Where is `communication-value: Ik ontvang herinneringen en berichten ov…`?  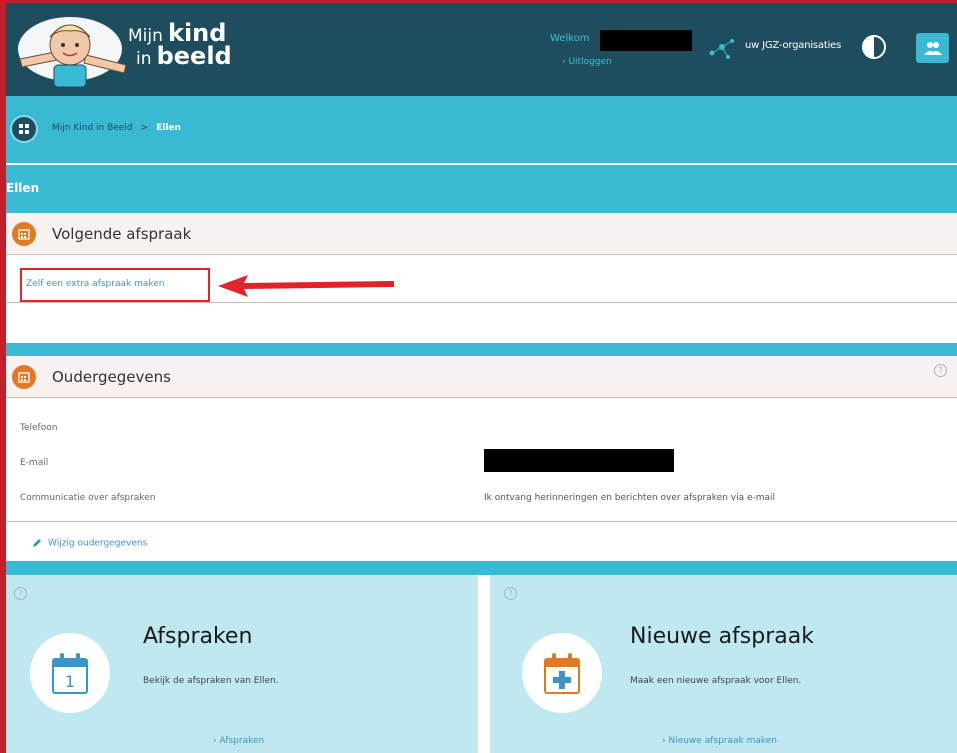 communication-value: Ik ontvang herinneringen en berichten ov… is located at coordinates (630, 498).